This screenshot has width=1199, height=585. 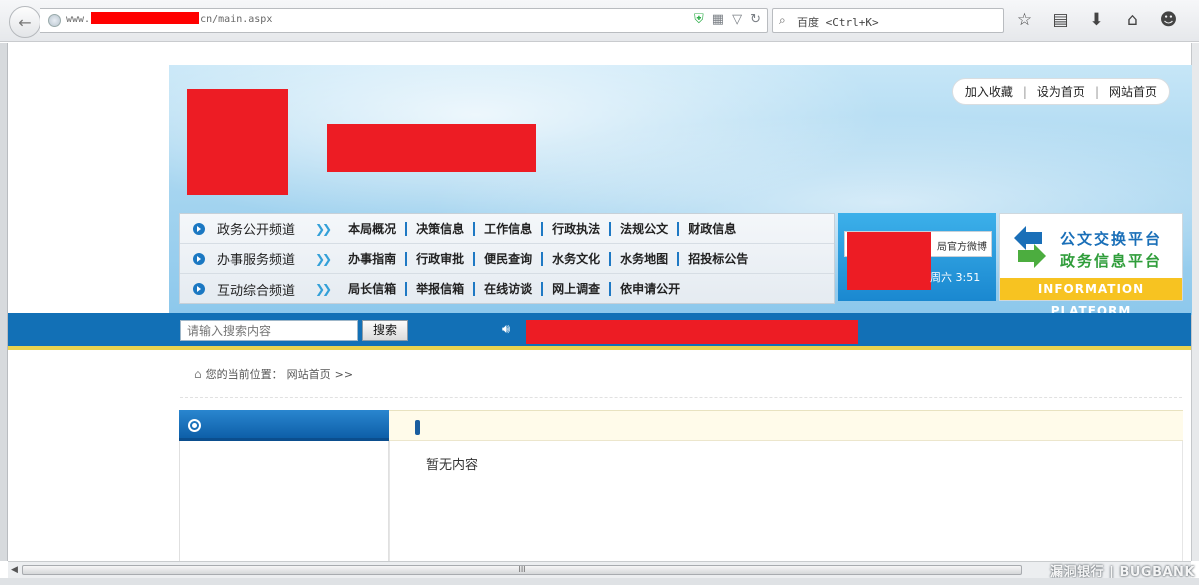 What do you see at coordinates (889, 261) in the screenshot?
I see `redacted-weibo-logo` at bounding box center [889, 261].